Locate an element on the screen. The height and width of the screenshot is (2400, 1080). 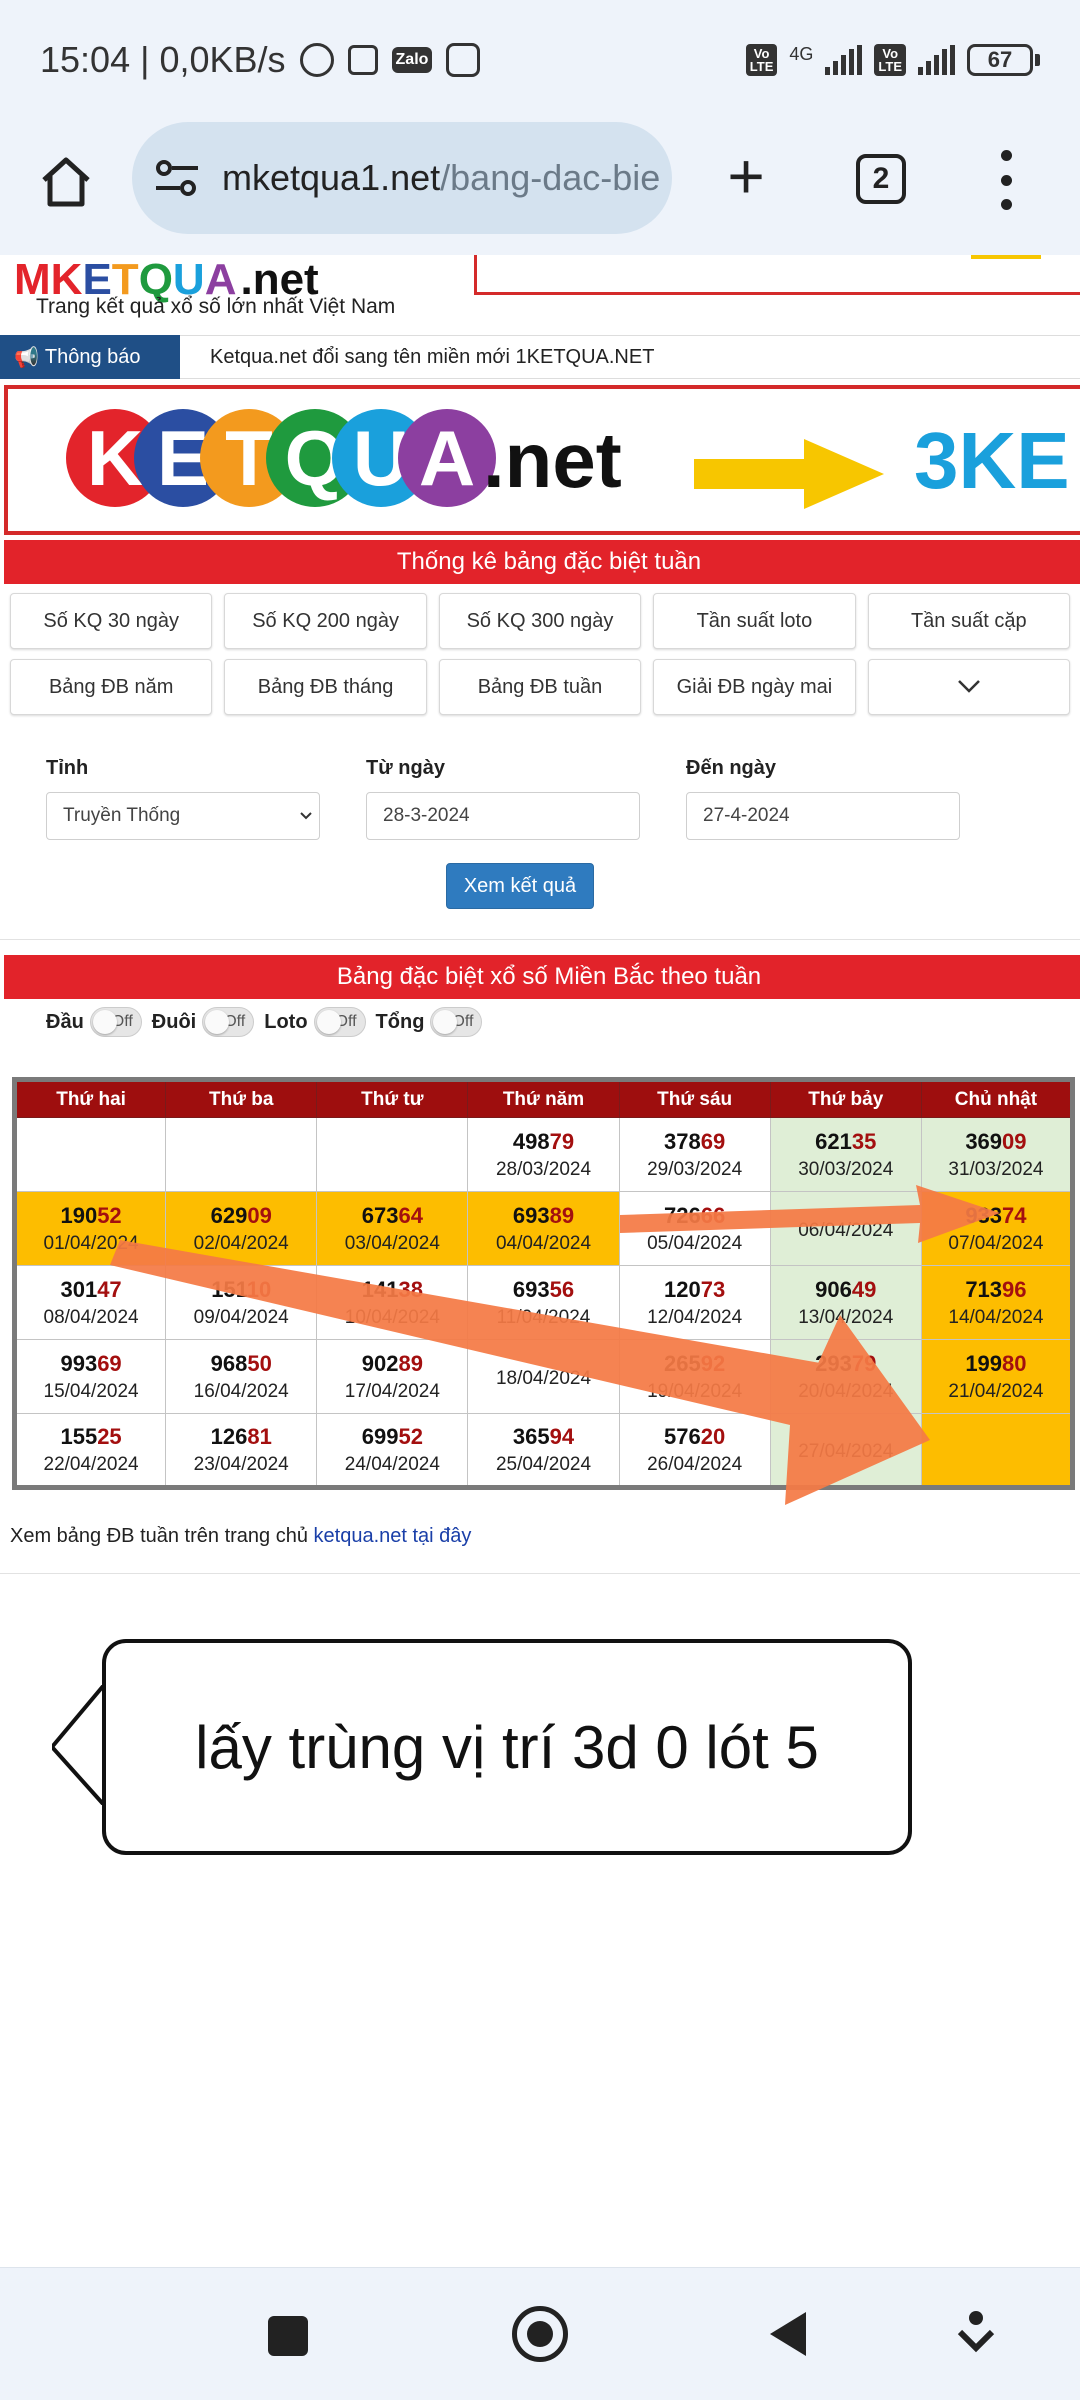
prize-date: 31/03/2024 is located at coordinates (996, 1169).